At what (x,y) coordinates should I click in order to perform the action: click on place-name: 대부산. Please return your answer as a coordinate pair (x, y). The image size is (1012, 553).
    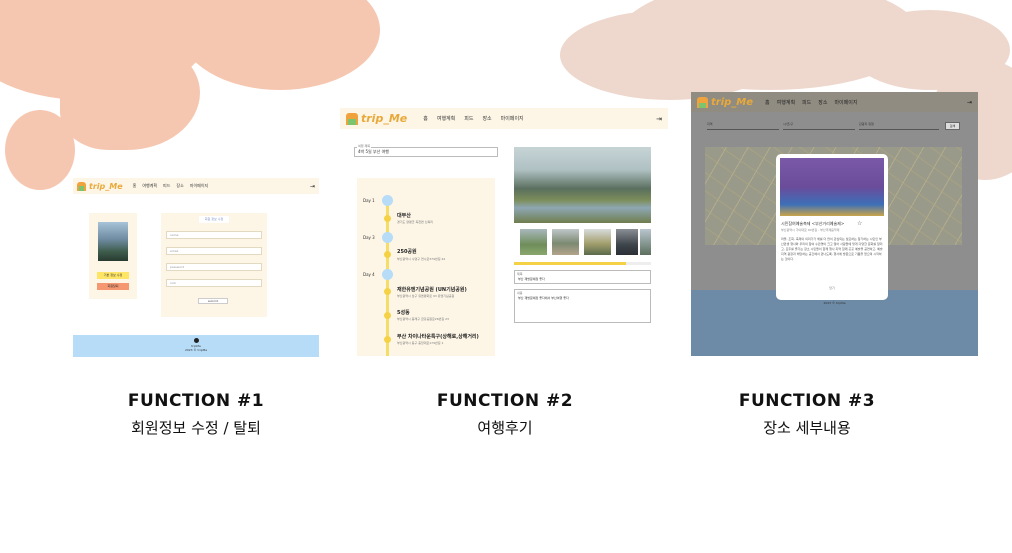
    Looking at the image, I should click on (404, 215).